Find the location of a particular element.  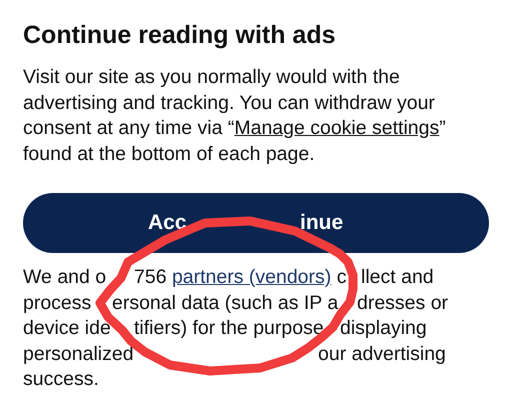

manage-cookie-settings-link: Manage cookie settings is located at coordinates (337, 128).